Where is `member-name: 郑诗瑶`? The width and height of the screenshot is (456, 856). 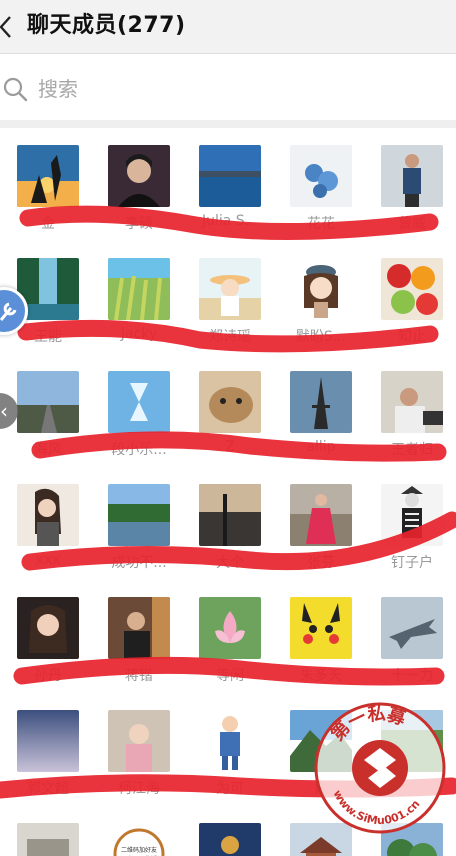 member-name: 郑诗瑶 is located at coordinates (230, 337).